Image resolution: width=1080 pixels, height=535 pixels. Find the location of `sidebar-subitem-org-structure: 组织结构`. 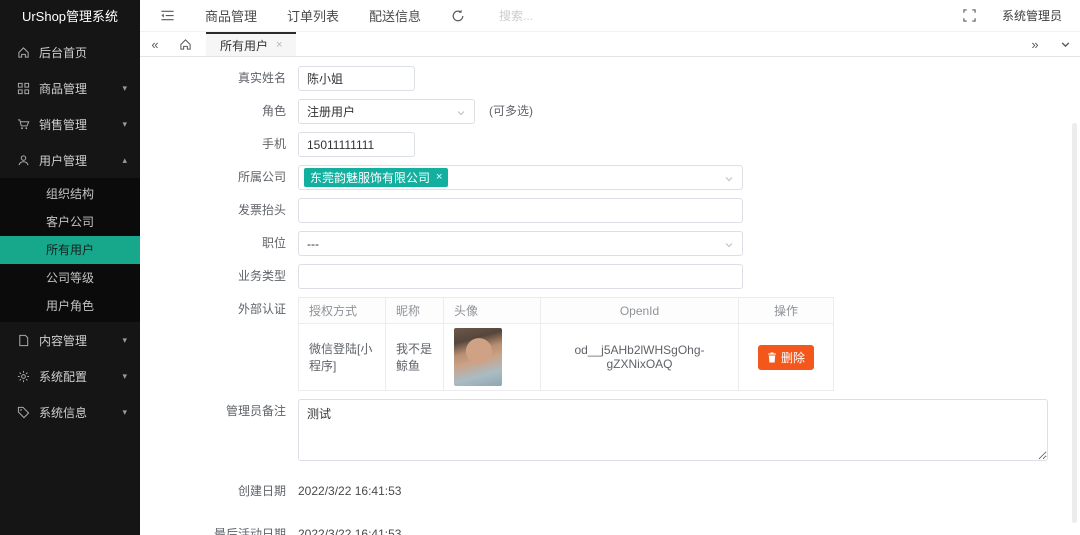

sidebar-subitem-org-structure: 组织结构 is located at coordinates (70, 194).